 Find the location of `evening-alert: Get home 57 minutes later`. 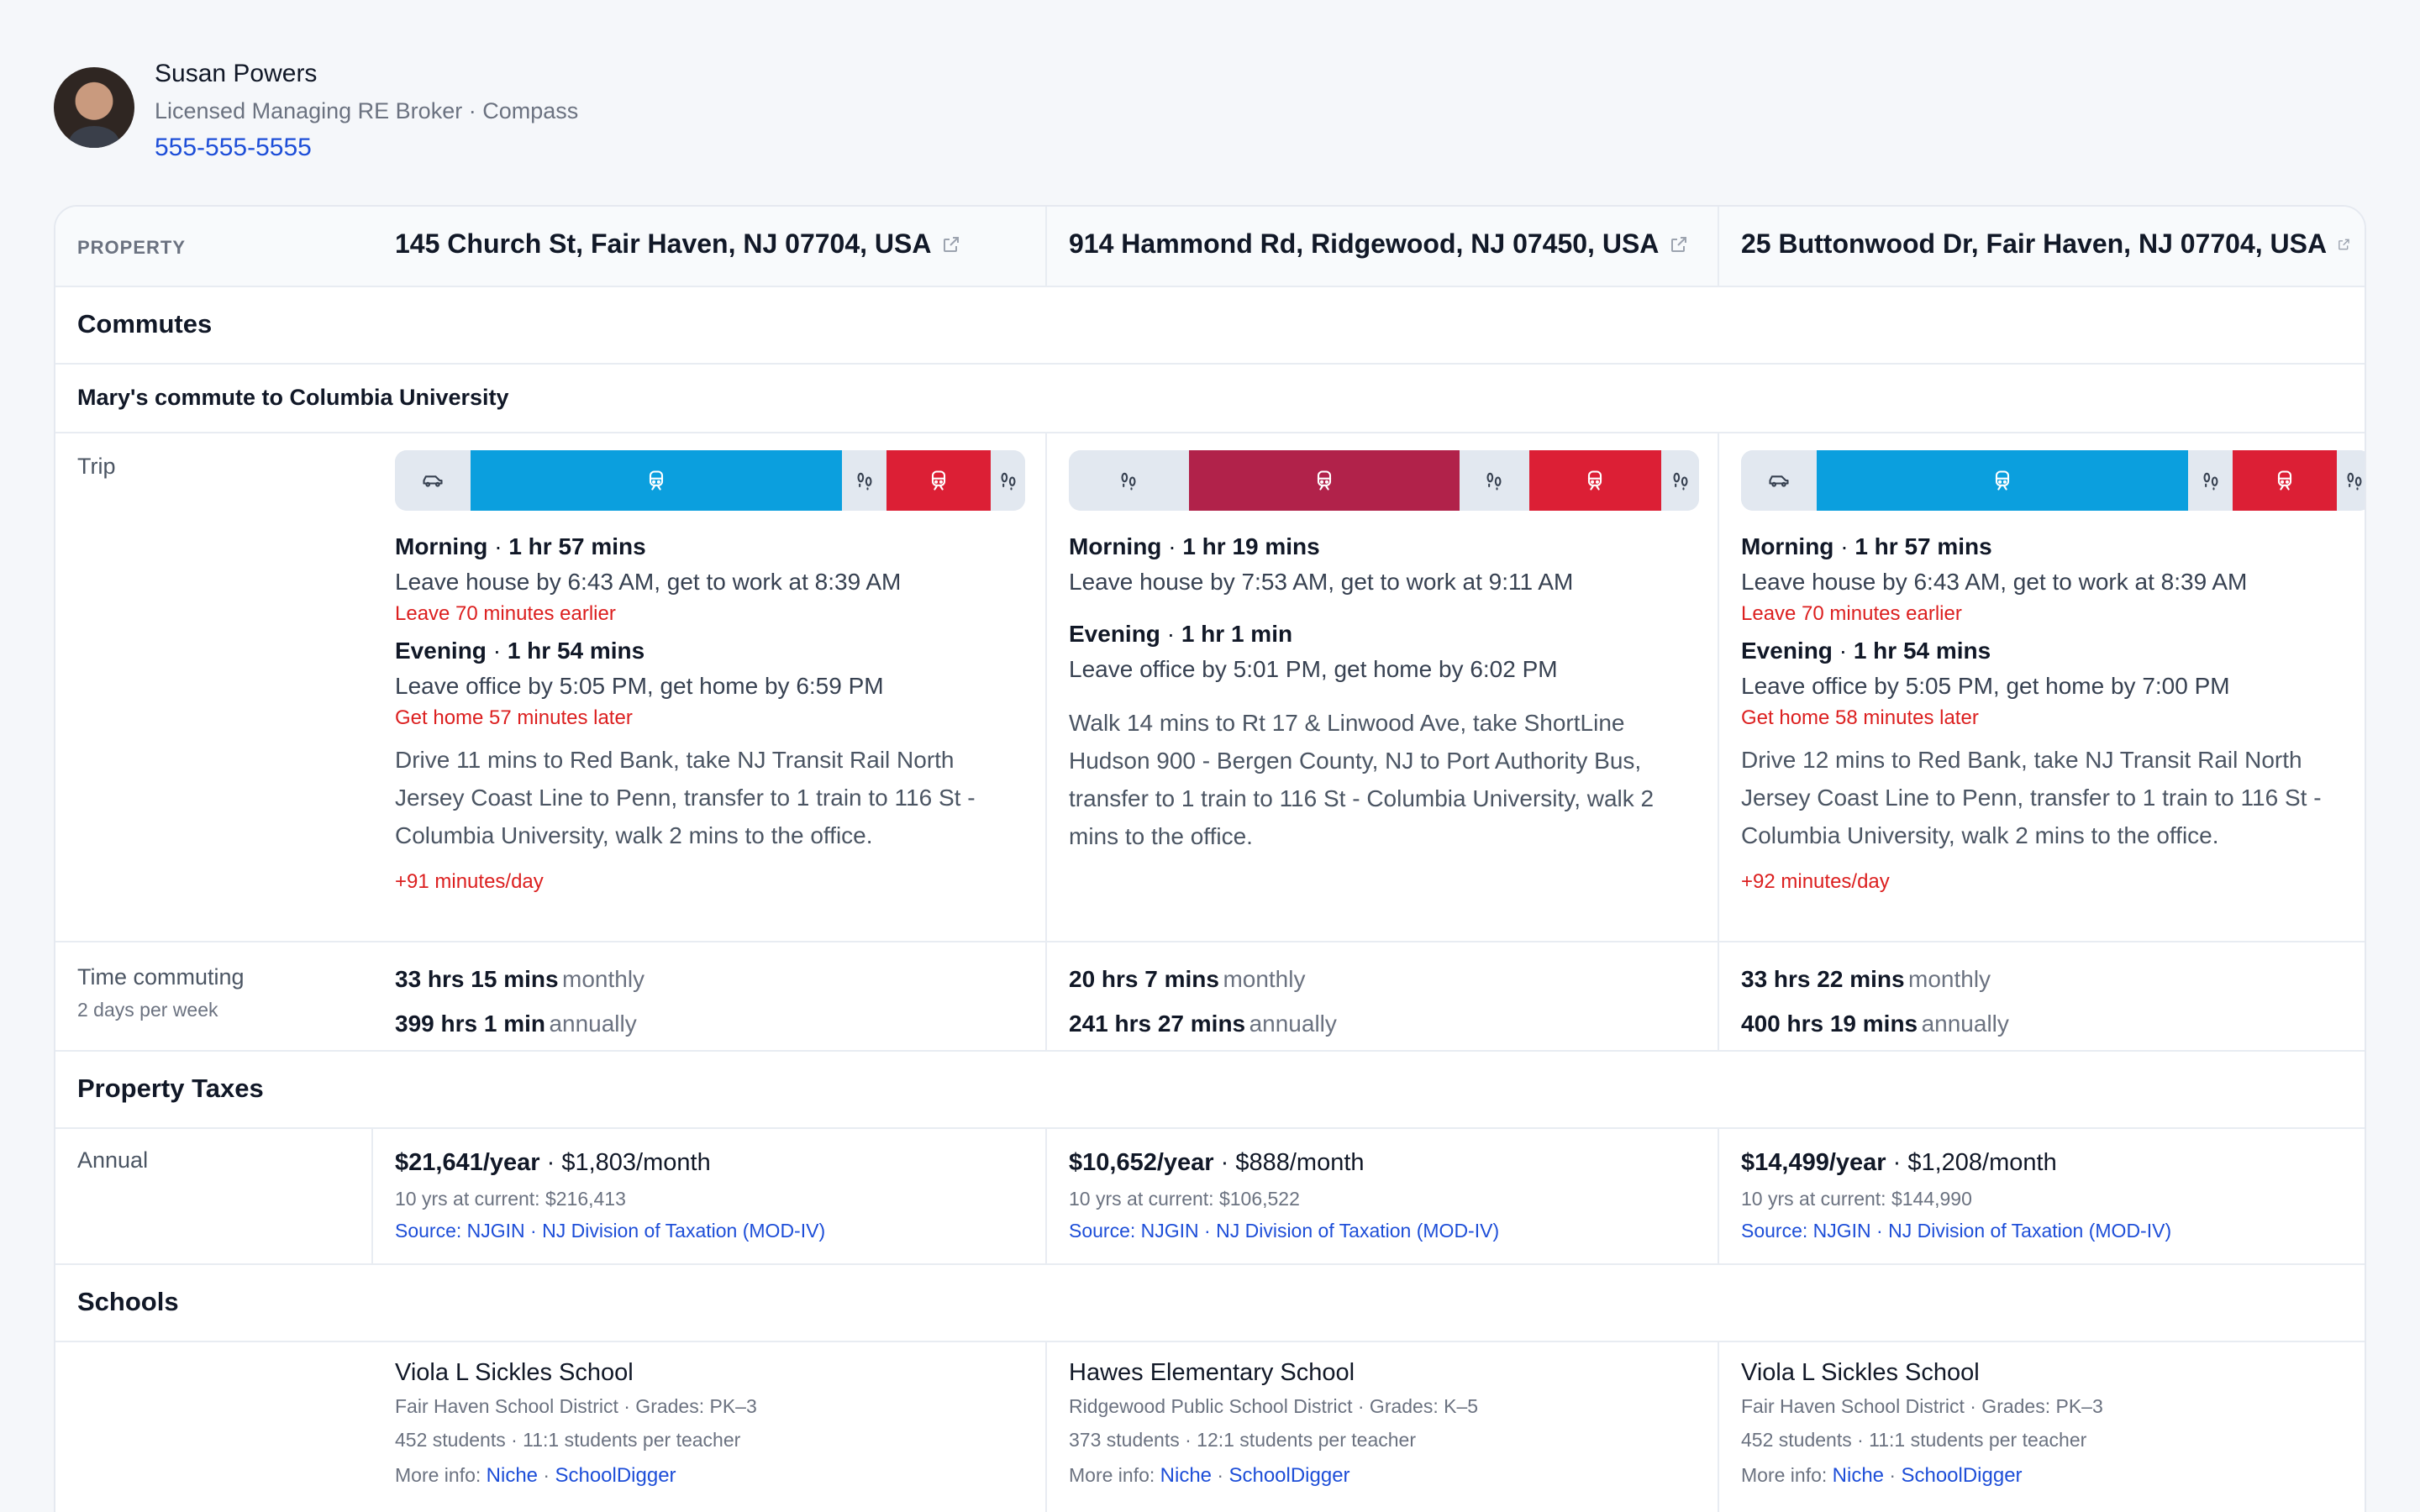

evening-alert: Get home 57 minutes later is located at coordinates (514, 717).